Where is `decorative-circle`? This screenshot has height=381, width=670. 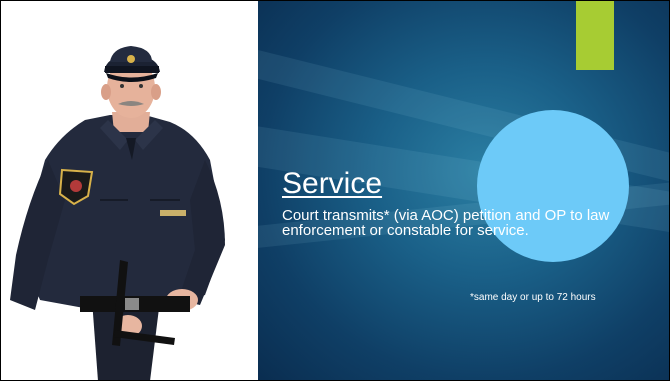
decorative-circle is located at coordinates (553, 186).